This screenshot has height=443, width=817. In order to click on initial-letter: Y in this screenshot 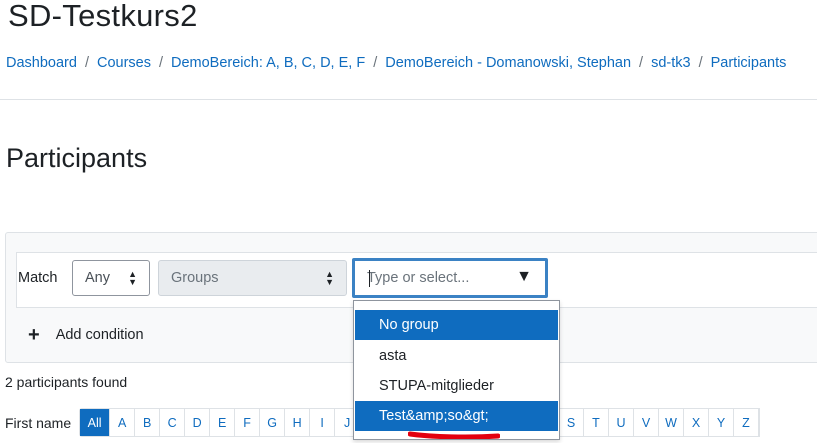, I will do `click(721, 422)`.